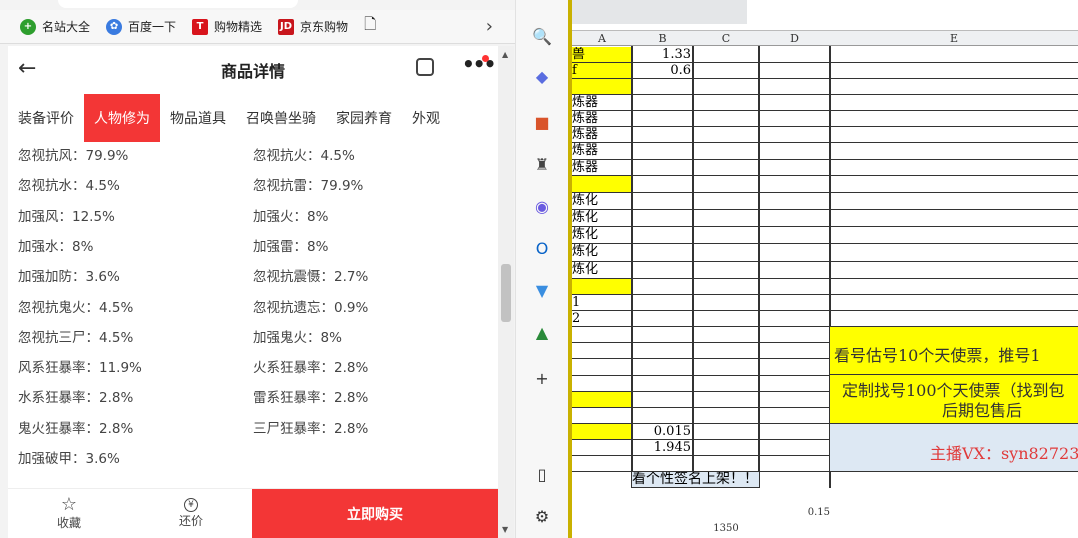  I want to click on bookmark-1: ✿ 百度一下, so click(141, 26).